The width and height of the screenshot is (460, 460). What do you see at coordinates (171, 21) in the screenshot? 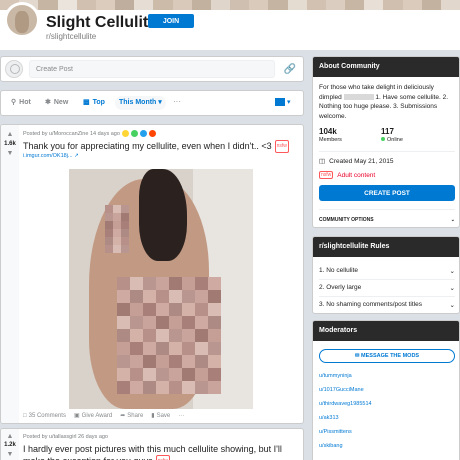
I see `join-button: JOIN` at bounding box center [171, 21].